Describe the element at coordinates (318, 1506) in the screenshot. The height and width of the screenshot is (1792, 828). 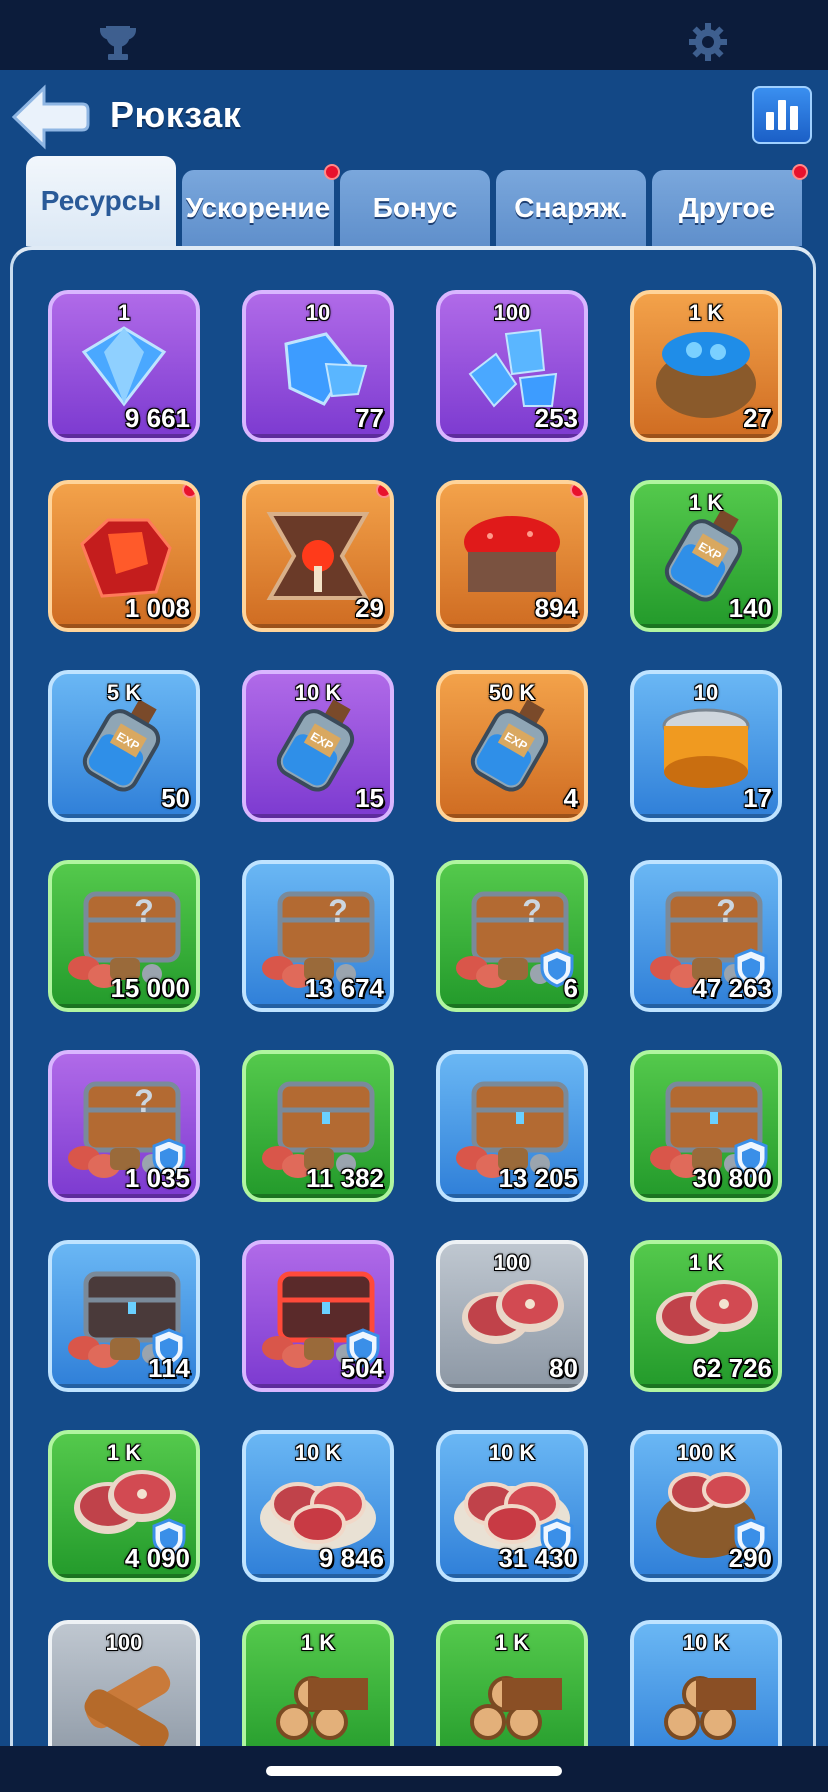
I see `inventory-item: 10 K 9 846` at that location.